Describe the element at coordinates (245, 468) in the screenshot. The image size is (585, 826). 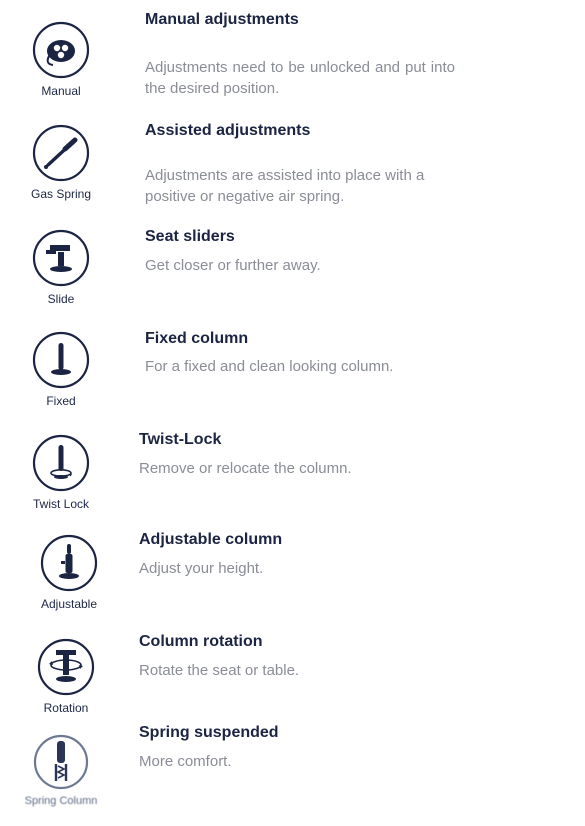
I see `feature-description: Remove or relocate the column.` at that location.